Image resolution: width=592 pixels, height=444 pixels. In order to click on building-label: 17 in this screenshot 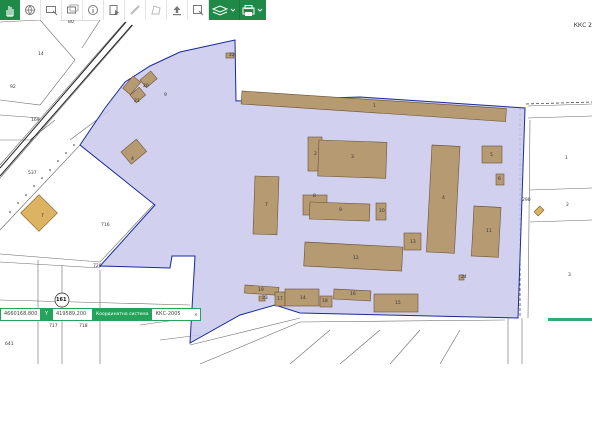, I will do `click(280, 299)`.